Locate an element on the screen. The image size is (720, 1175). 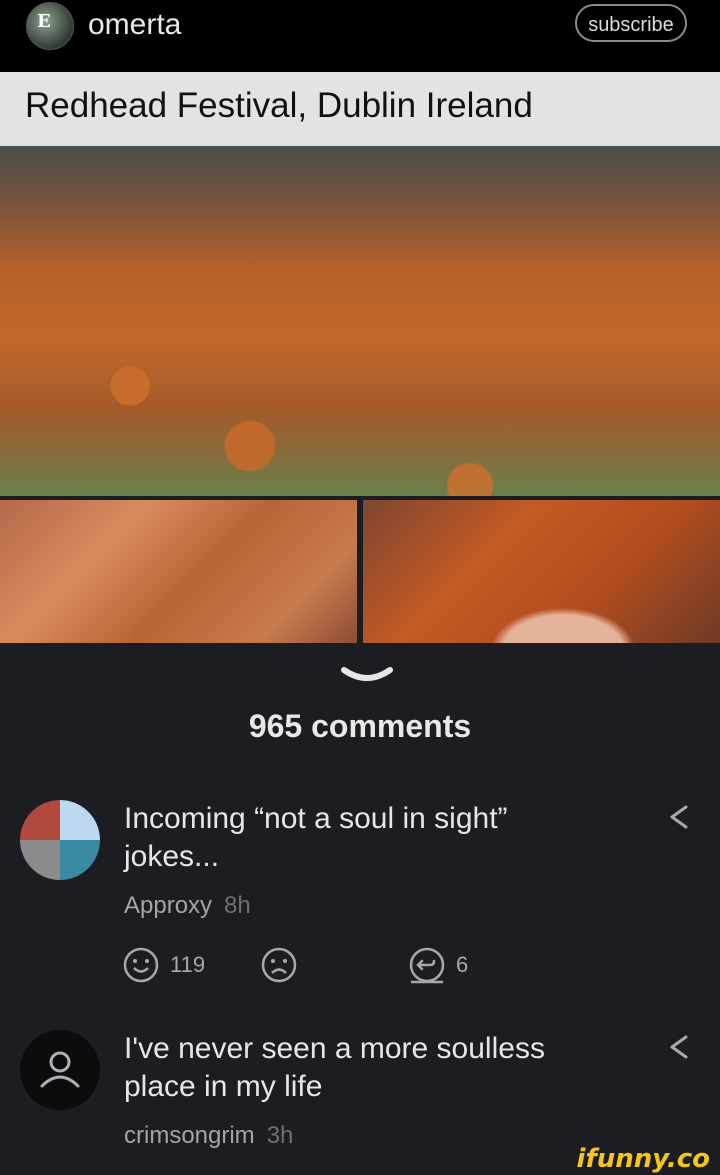
frown-icon is located at coordinates (279, 965).